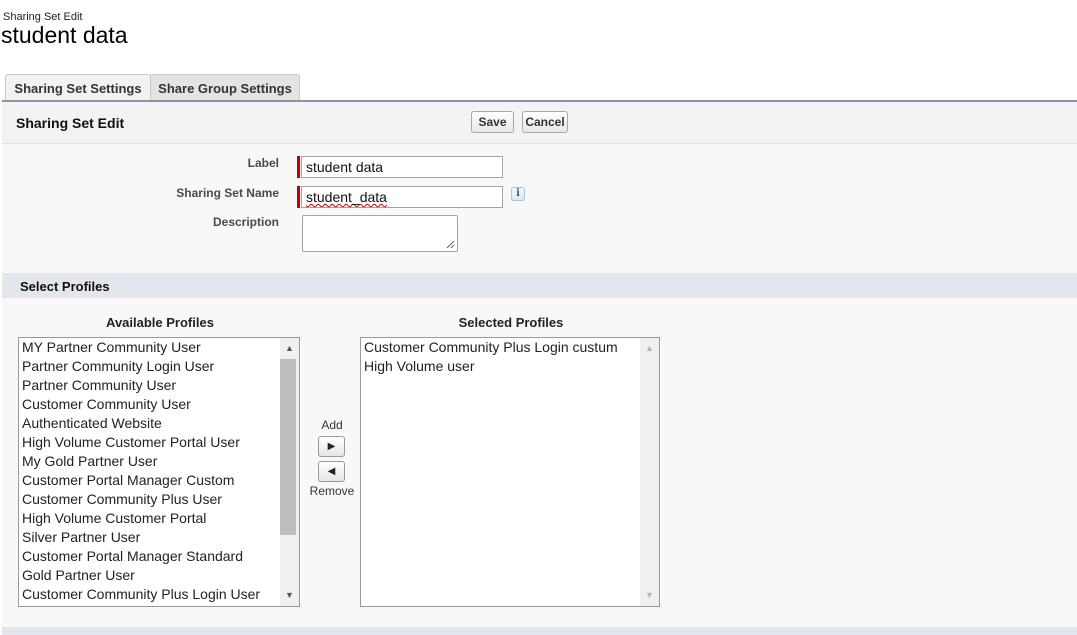 The height and width of the screenshot is (635, 1077). What do you see at coordinates (539, 631) in the screenshot?
I see `bottom-band` at bounding box center [539, 631].